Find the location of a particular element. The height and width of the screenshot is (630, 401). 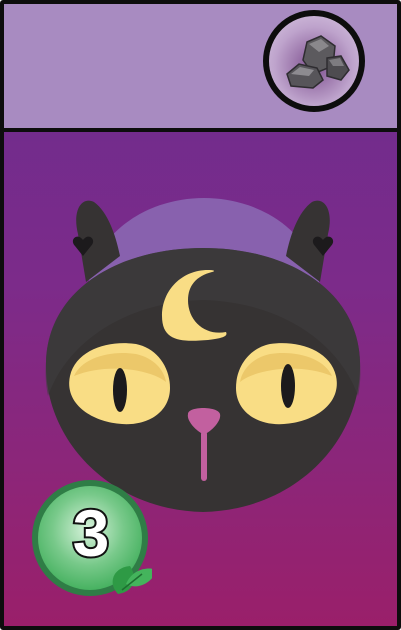

rock-icon is located at coordinates (318, 62).